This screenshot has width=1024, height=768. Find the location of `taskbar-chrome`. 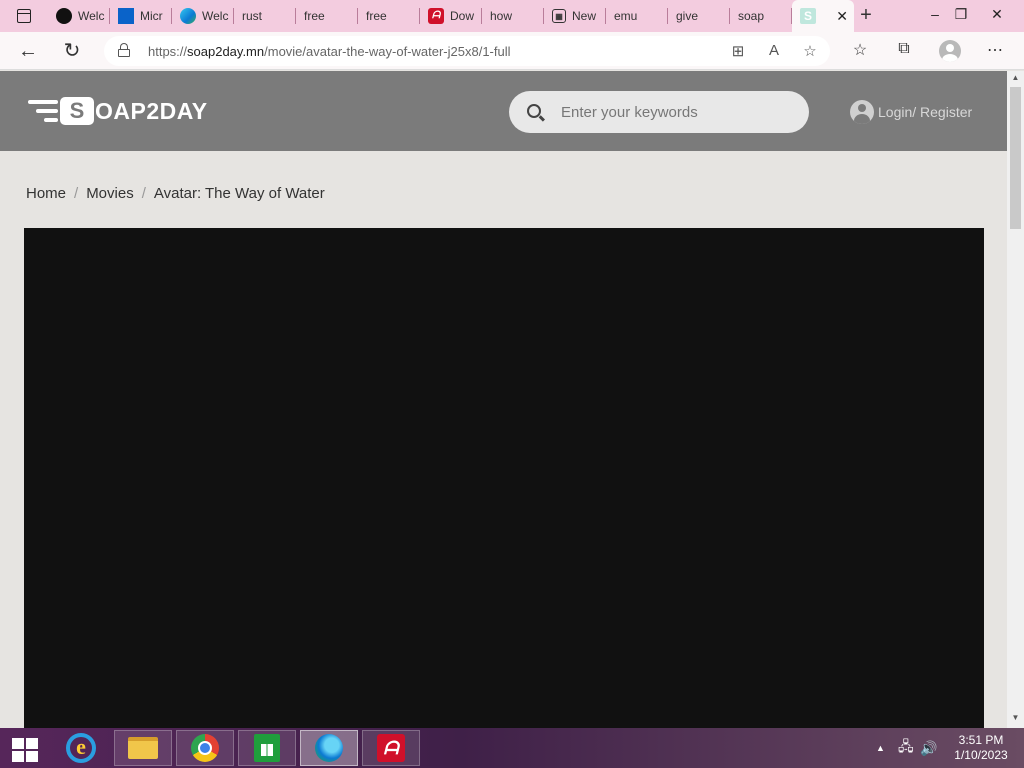

taskbar-chrome is located at coordinates (205, 748).